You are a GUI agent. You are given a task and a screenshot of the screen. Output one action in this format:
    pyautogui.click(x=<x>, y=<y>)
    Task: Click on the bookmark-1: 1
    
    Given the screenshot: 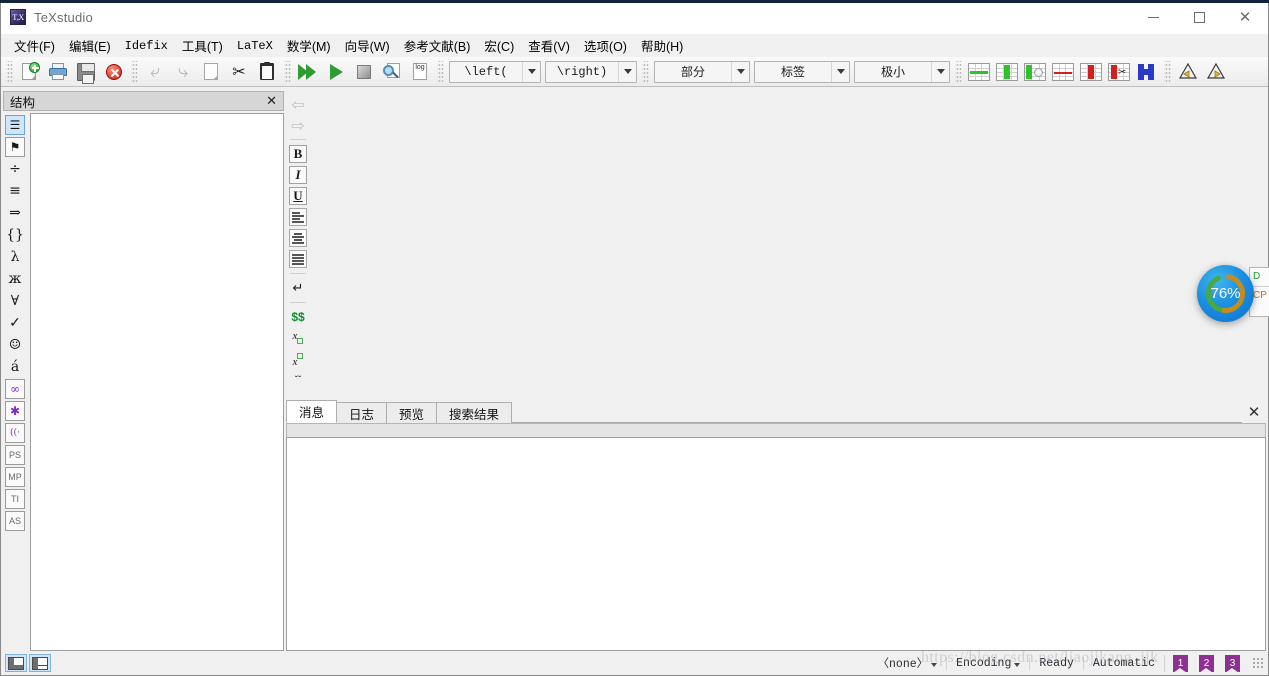 What is the action you would take?
    pyautogui.click(x=1180, y=663)
    